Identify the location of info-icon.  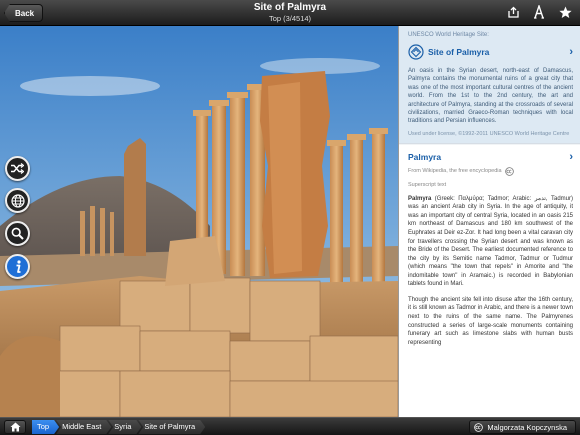
(18, 266).